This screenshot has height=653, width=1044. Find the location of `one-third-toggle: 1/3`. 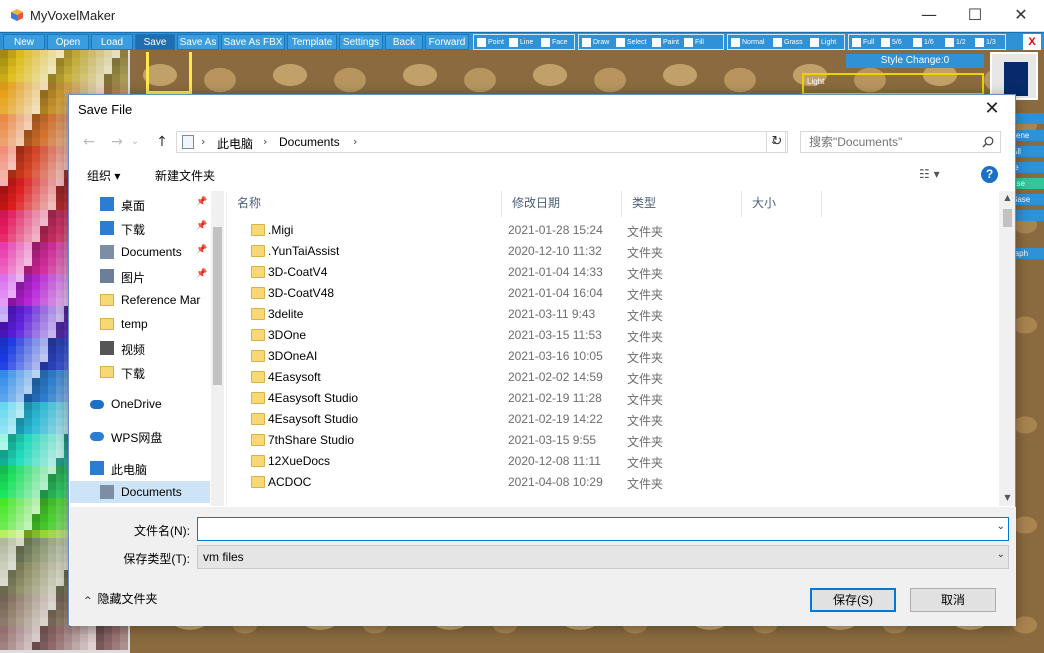

one-third-toggle: 1/3 is located at coordinates (985, 42).